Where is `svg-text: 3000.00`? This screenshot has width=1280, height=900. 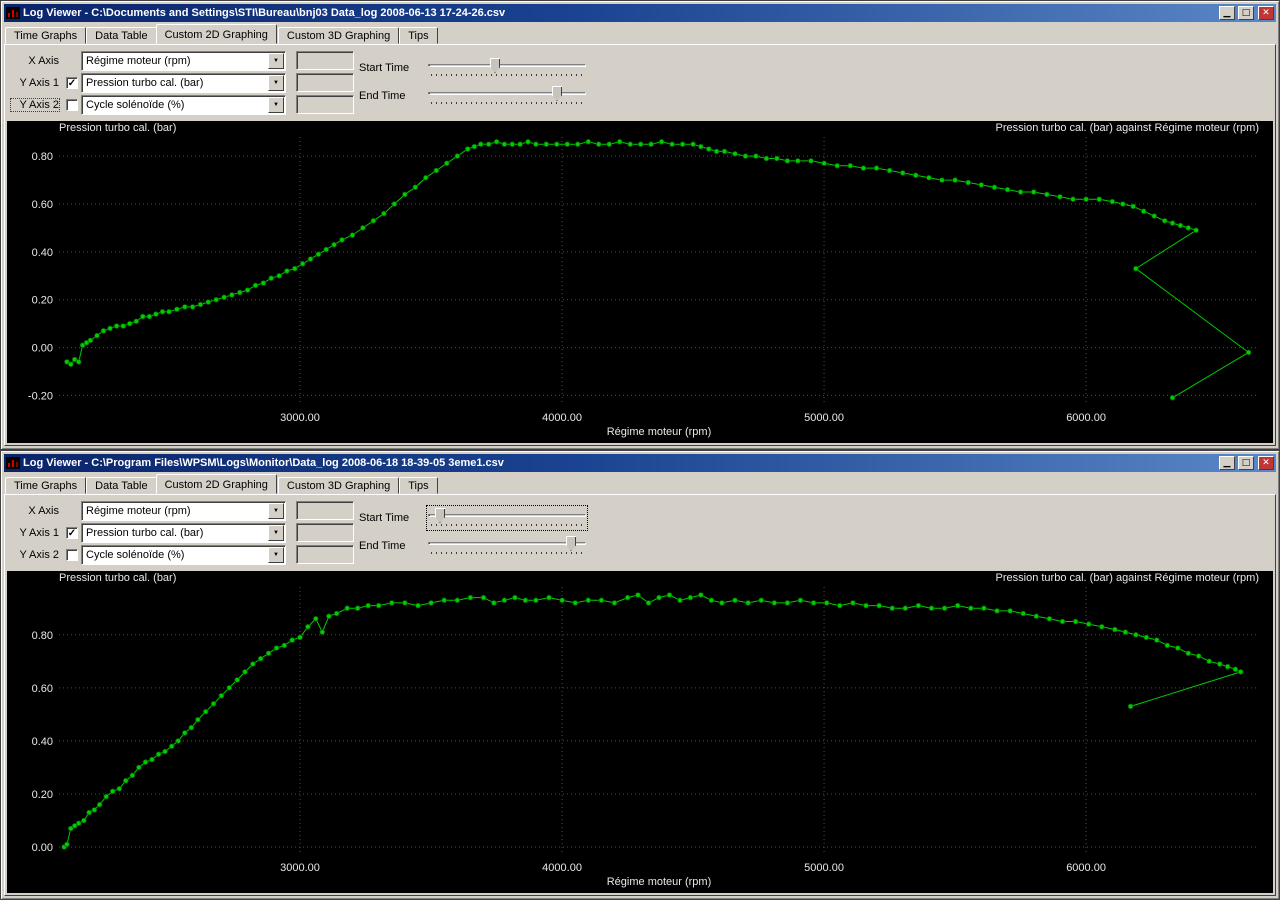
svg-text: 3000.00 is located at coordinates (300, 868).